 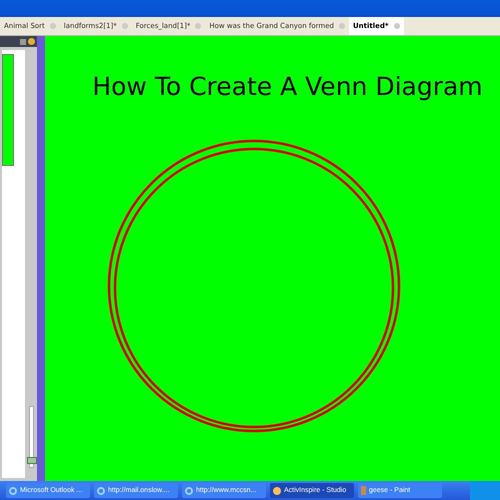 I want to click on close-icon, so click(x=397, y=26).